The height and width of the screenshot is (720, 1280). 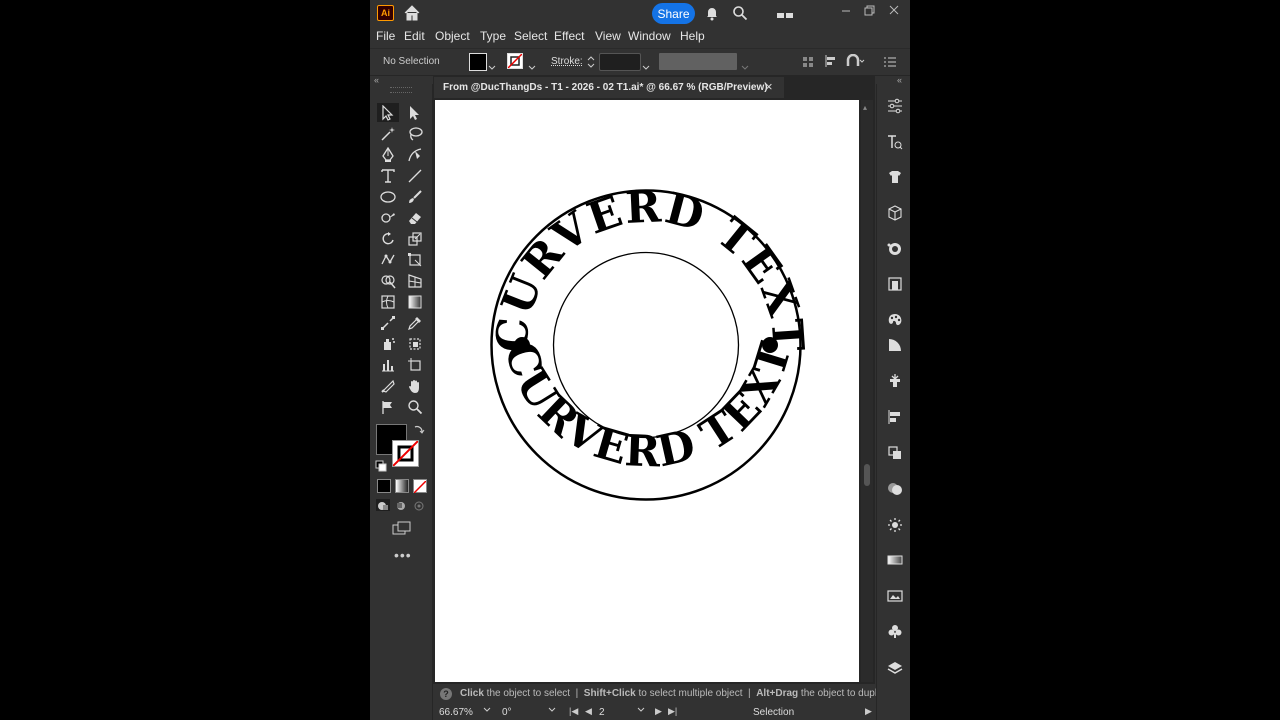 I want to click on menu-effect: Effect, so click(x=569, y=36).